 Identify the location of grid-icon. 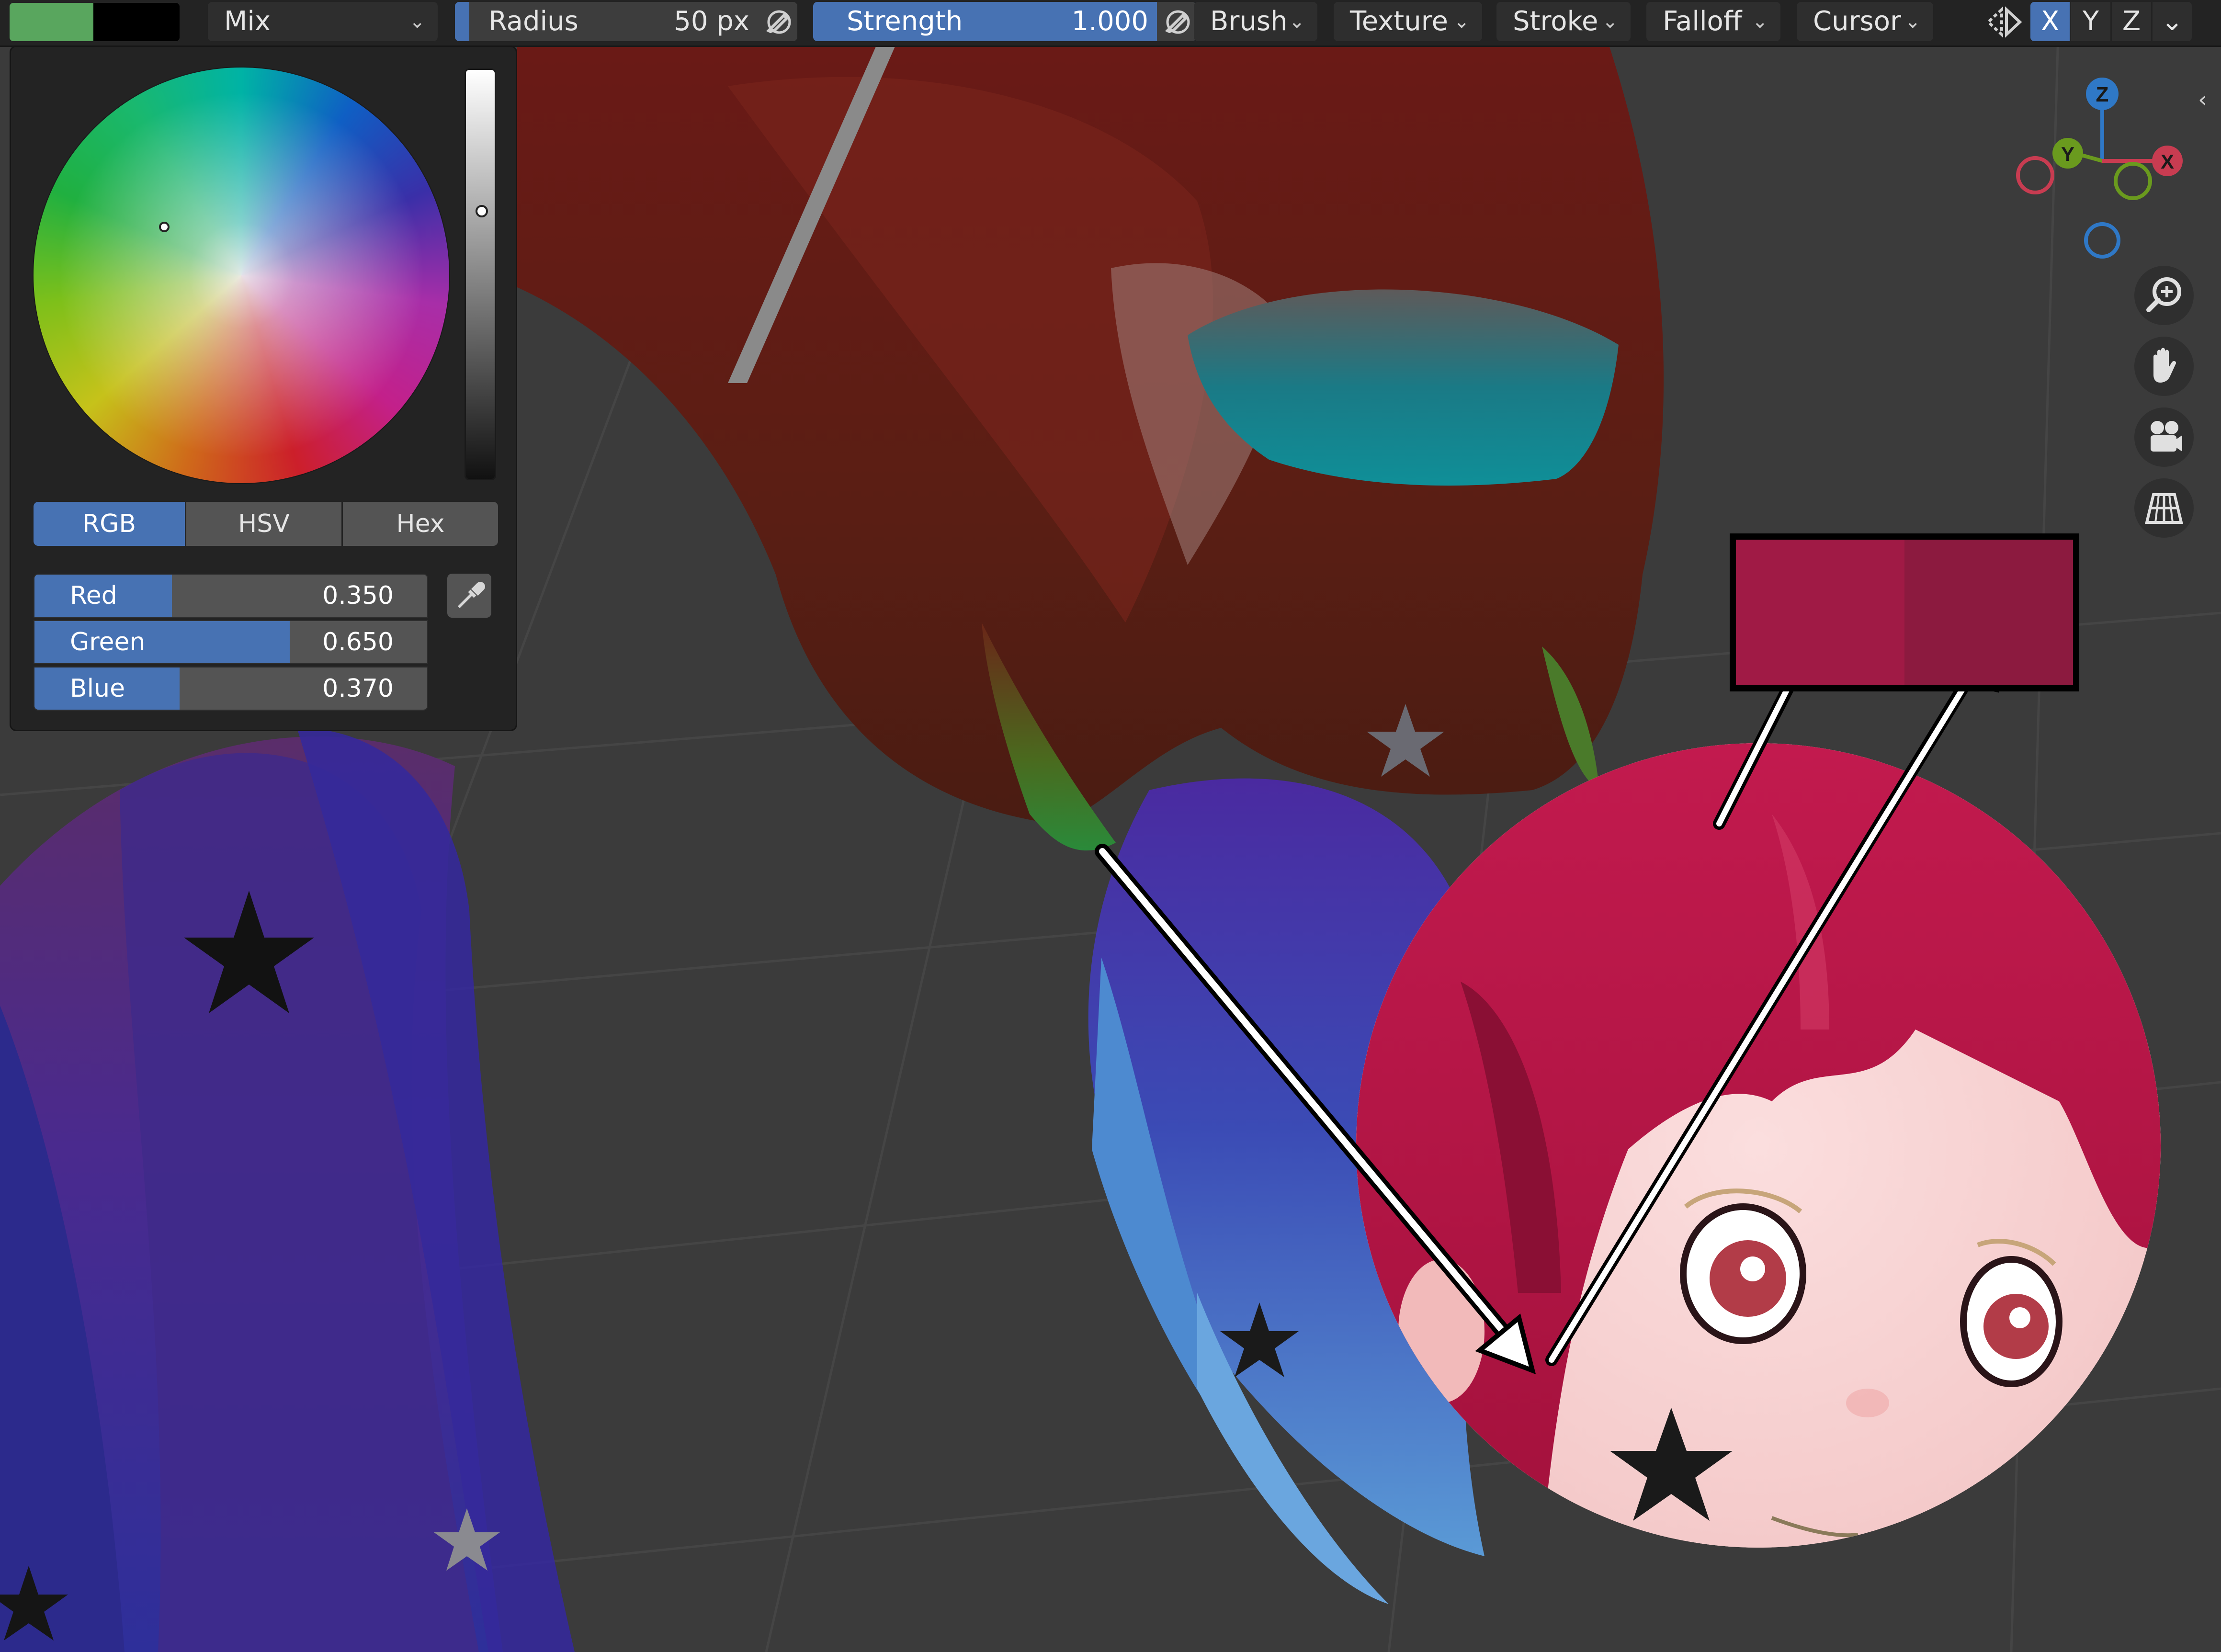
(2164, 509).